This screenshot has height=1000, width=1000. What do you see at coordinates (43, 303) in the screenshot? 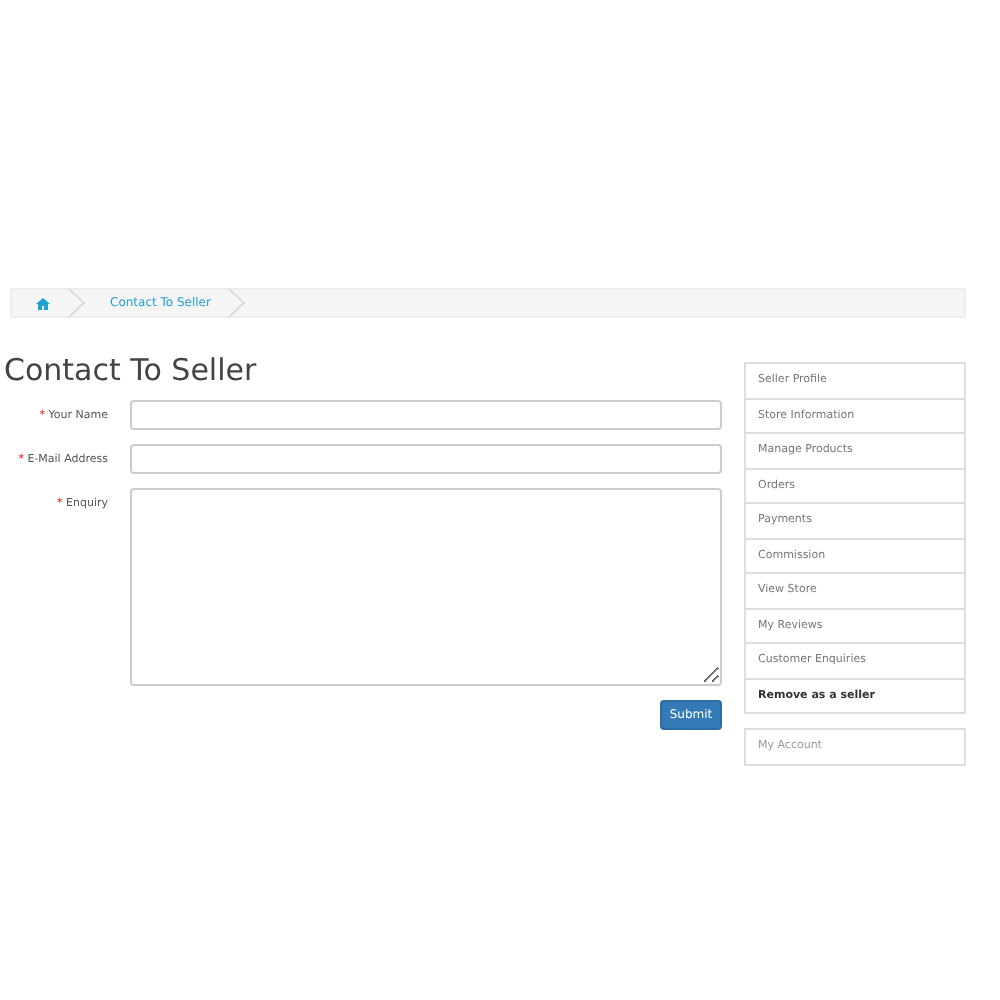
I see `home-icon` at bounding box center [43, 303].